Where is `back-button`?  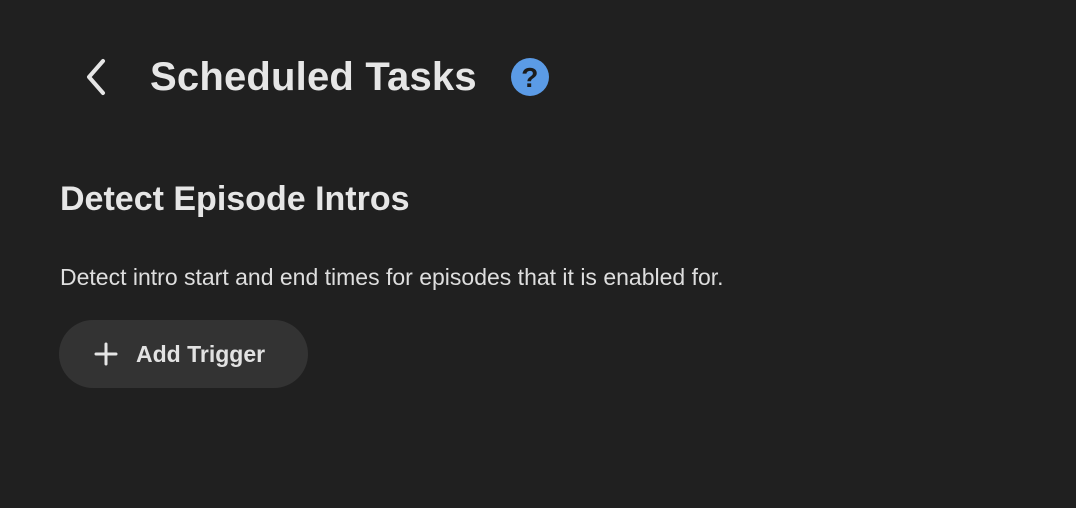
back-button is located at coordinates (97, 77).